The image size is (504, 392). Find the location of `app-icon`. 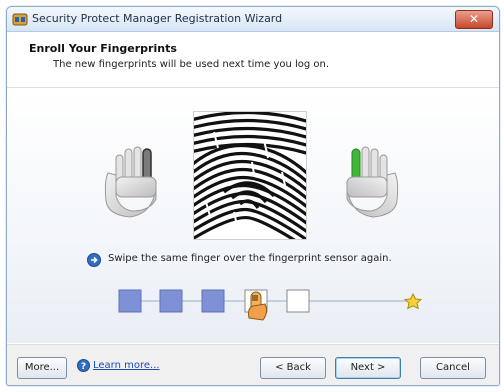

app-icon is located at coordinates (20, 19).